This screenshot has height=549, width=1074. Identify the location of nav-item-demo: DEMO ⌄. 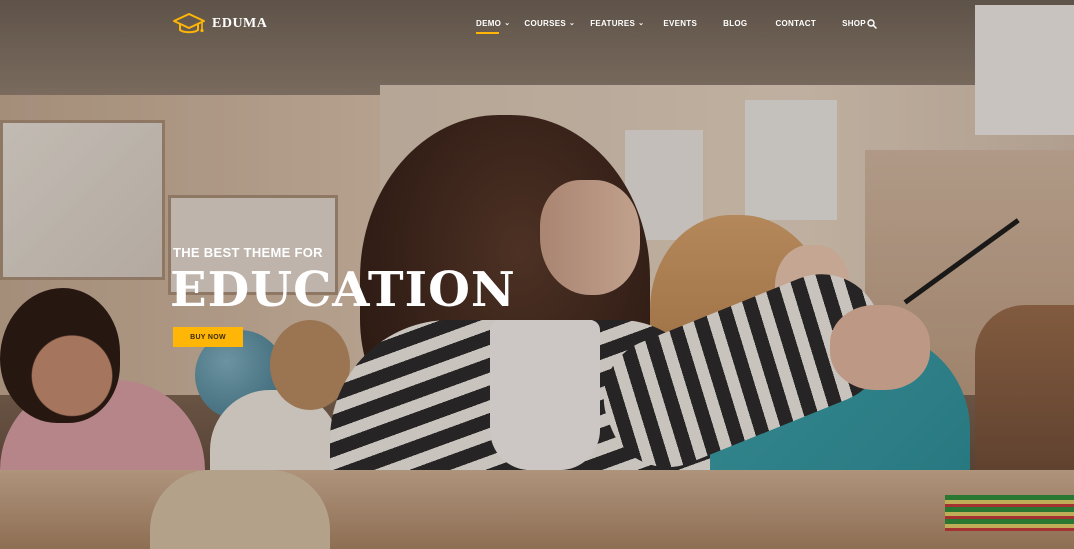
(493, 26).